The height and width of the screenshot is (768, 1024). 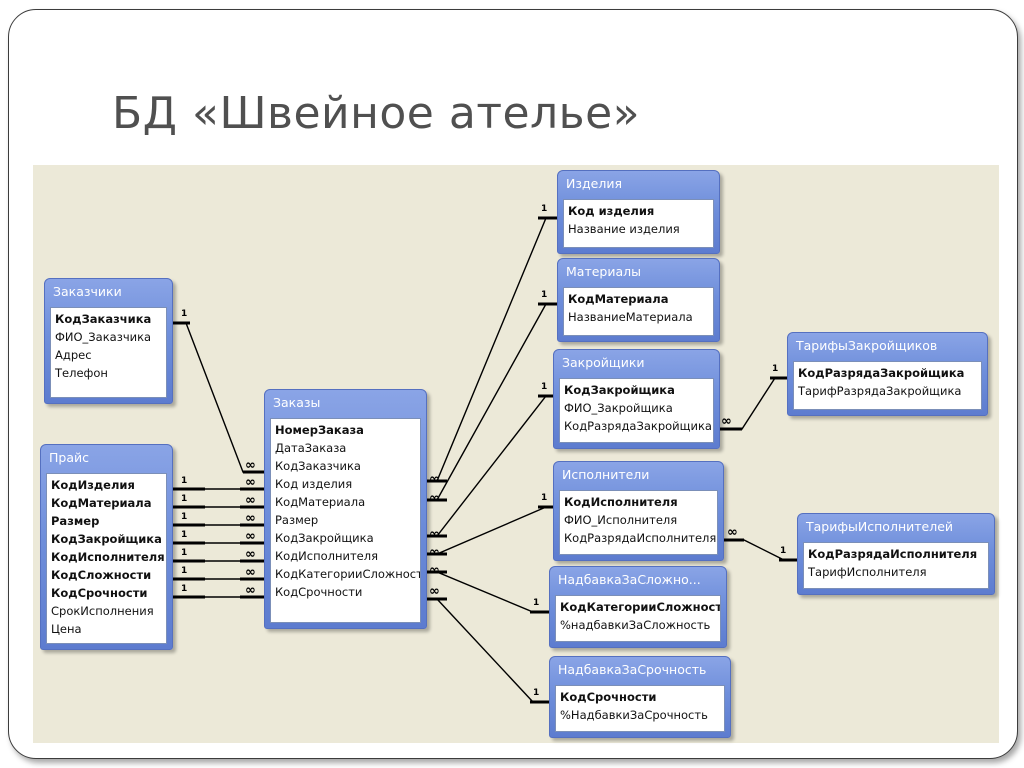 I want to click on key-field: КодИзделия, so click(x=106, y=485).